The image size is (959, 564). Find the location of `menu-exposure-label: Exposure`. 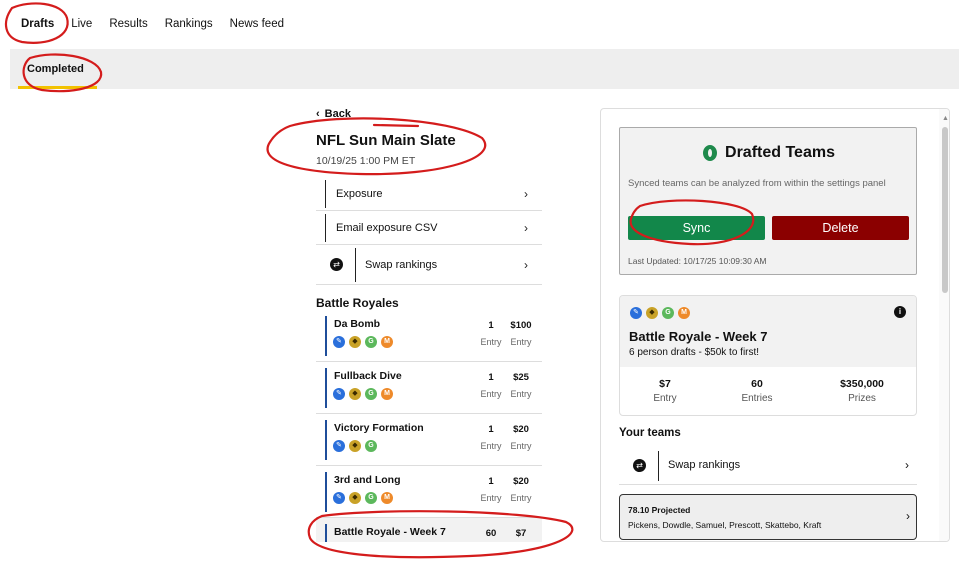

menu-exposure-label: Exposure is located at coordinates (359, 193).